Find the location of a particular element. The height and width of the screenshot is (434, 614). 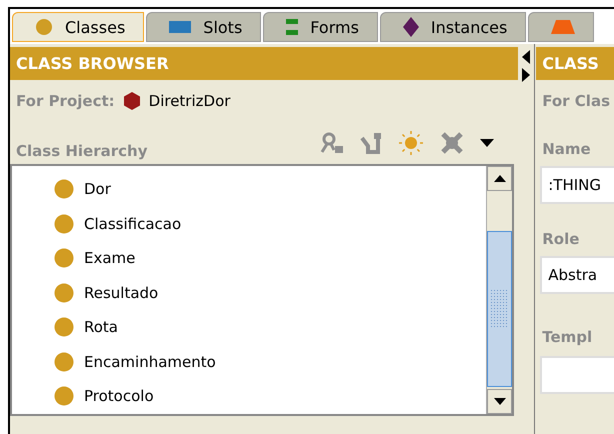

tree-item: Protocolo is located at coordinates (119, 396).